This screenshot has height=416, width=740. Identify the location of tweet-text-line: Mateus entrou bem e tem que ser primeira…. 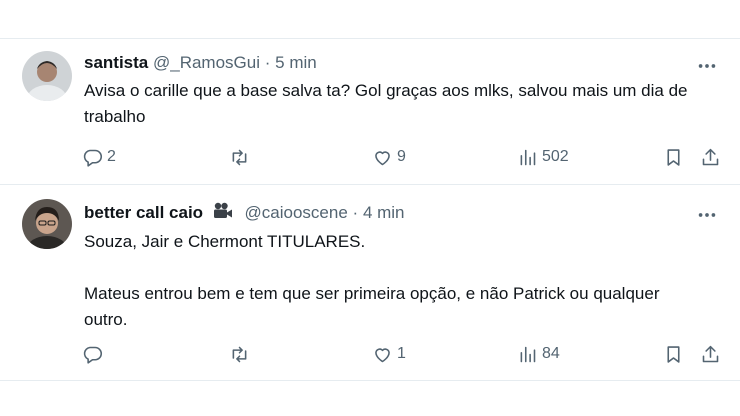
(372, 306).